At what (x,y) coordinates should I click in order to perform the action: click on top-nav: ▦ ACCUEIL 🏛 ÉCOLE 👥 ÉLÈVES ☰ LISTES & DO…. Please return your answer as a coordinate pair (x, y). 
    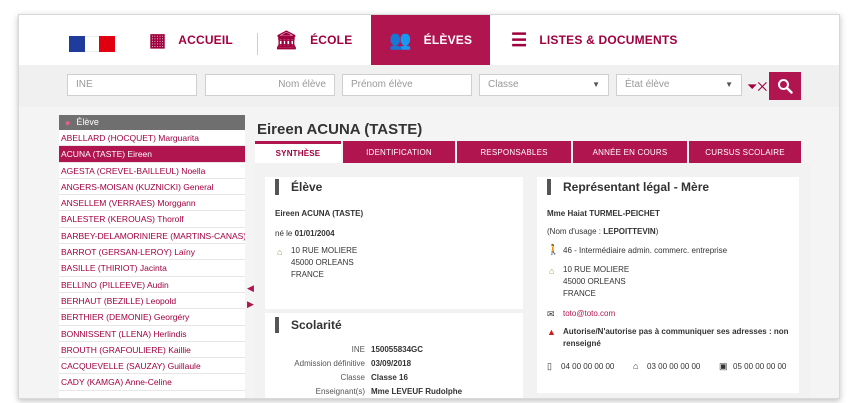
    Looking at the image, I should click on (429, 40).